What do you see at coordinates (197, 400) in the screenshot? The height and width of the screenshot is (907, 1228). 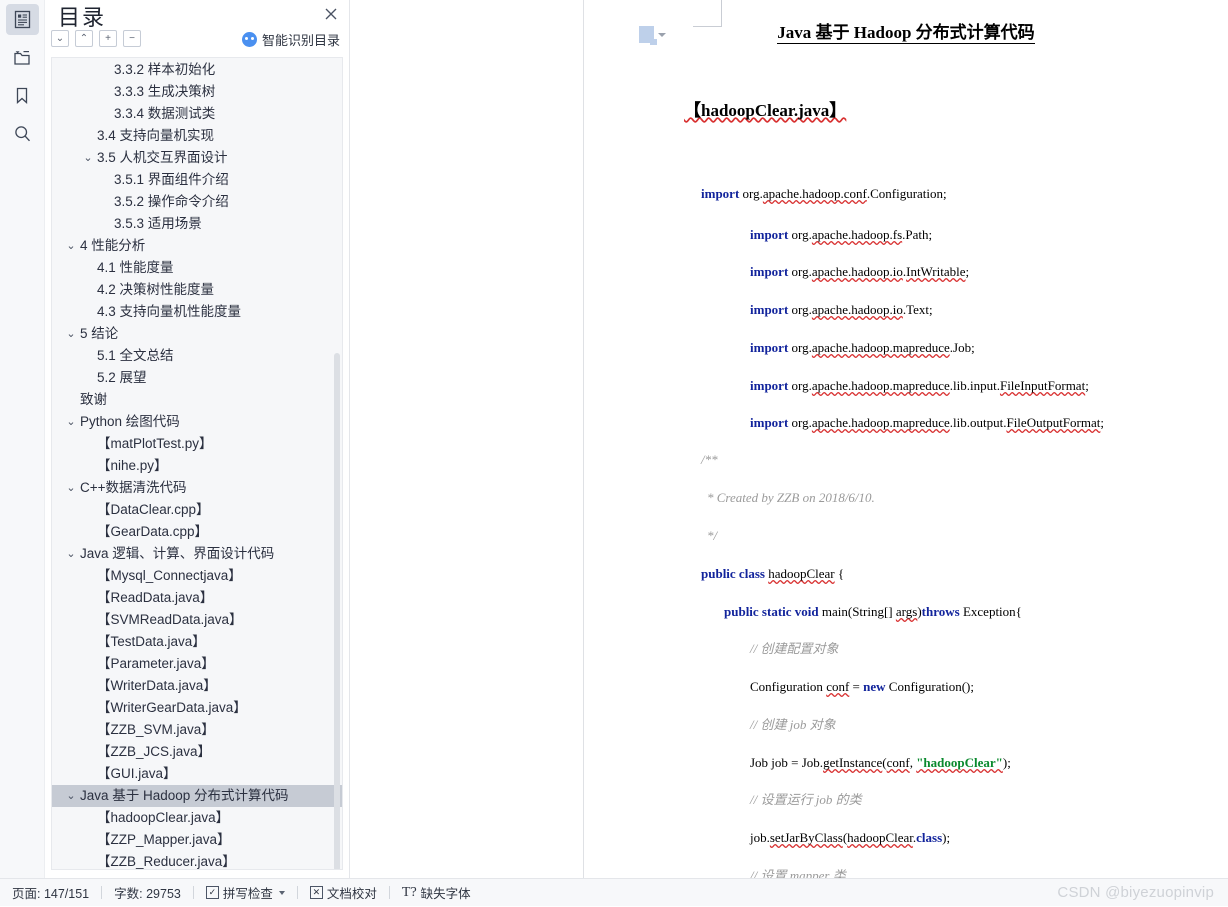 I see `toc-item: 致谢` at bounding box center [197, 400].